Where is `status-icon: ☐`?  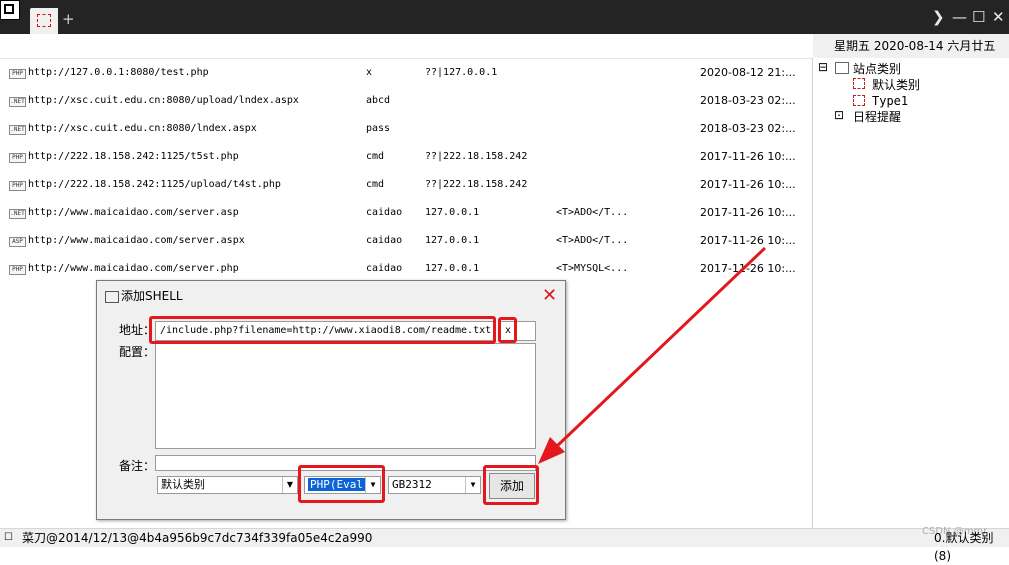 status-icon: ☐ is located at coordinates (8, 537).